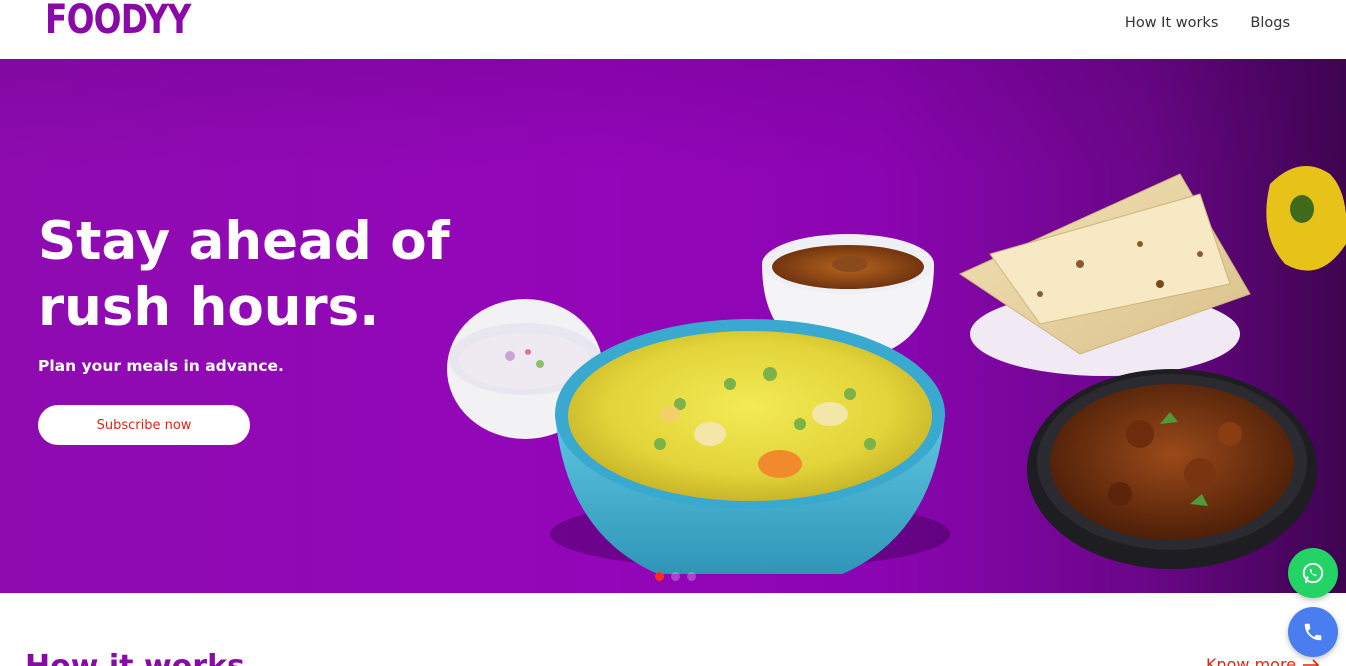 The width and height of the screenshot is (1346, 666). What do you see at coordinates (1171, 23) in the screenshot?
I see `nav-how-it-works: How It works` at bounding box center [1171, 23].